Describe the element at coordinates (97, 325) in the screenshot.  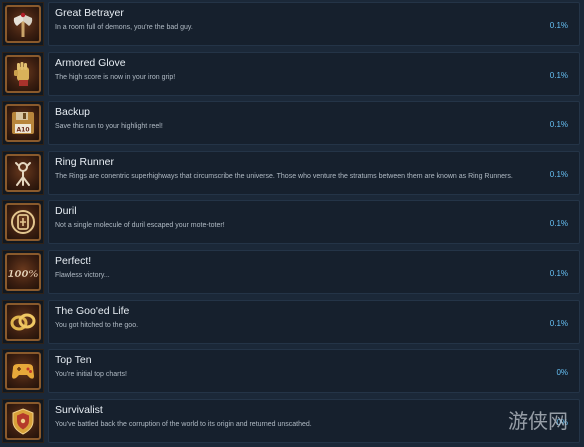
I see `achievement-description: You got hitched to the goo.` at that location.